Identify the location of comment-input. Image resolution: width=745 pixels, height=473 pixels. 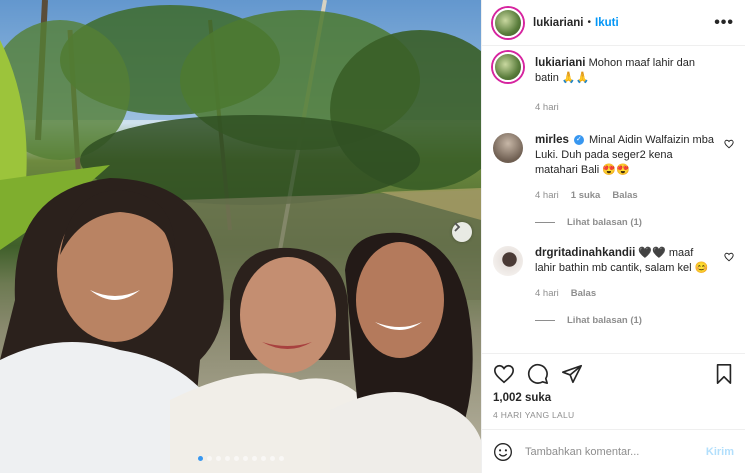
(615, 451).